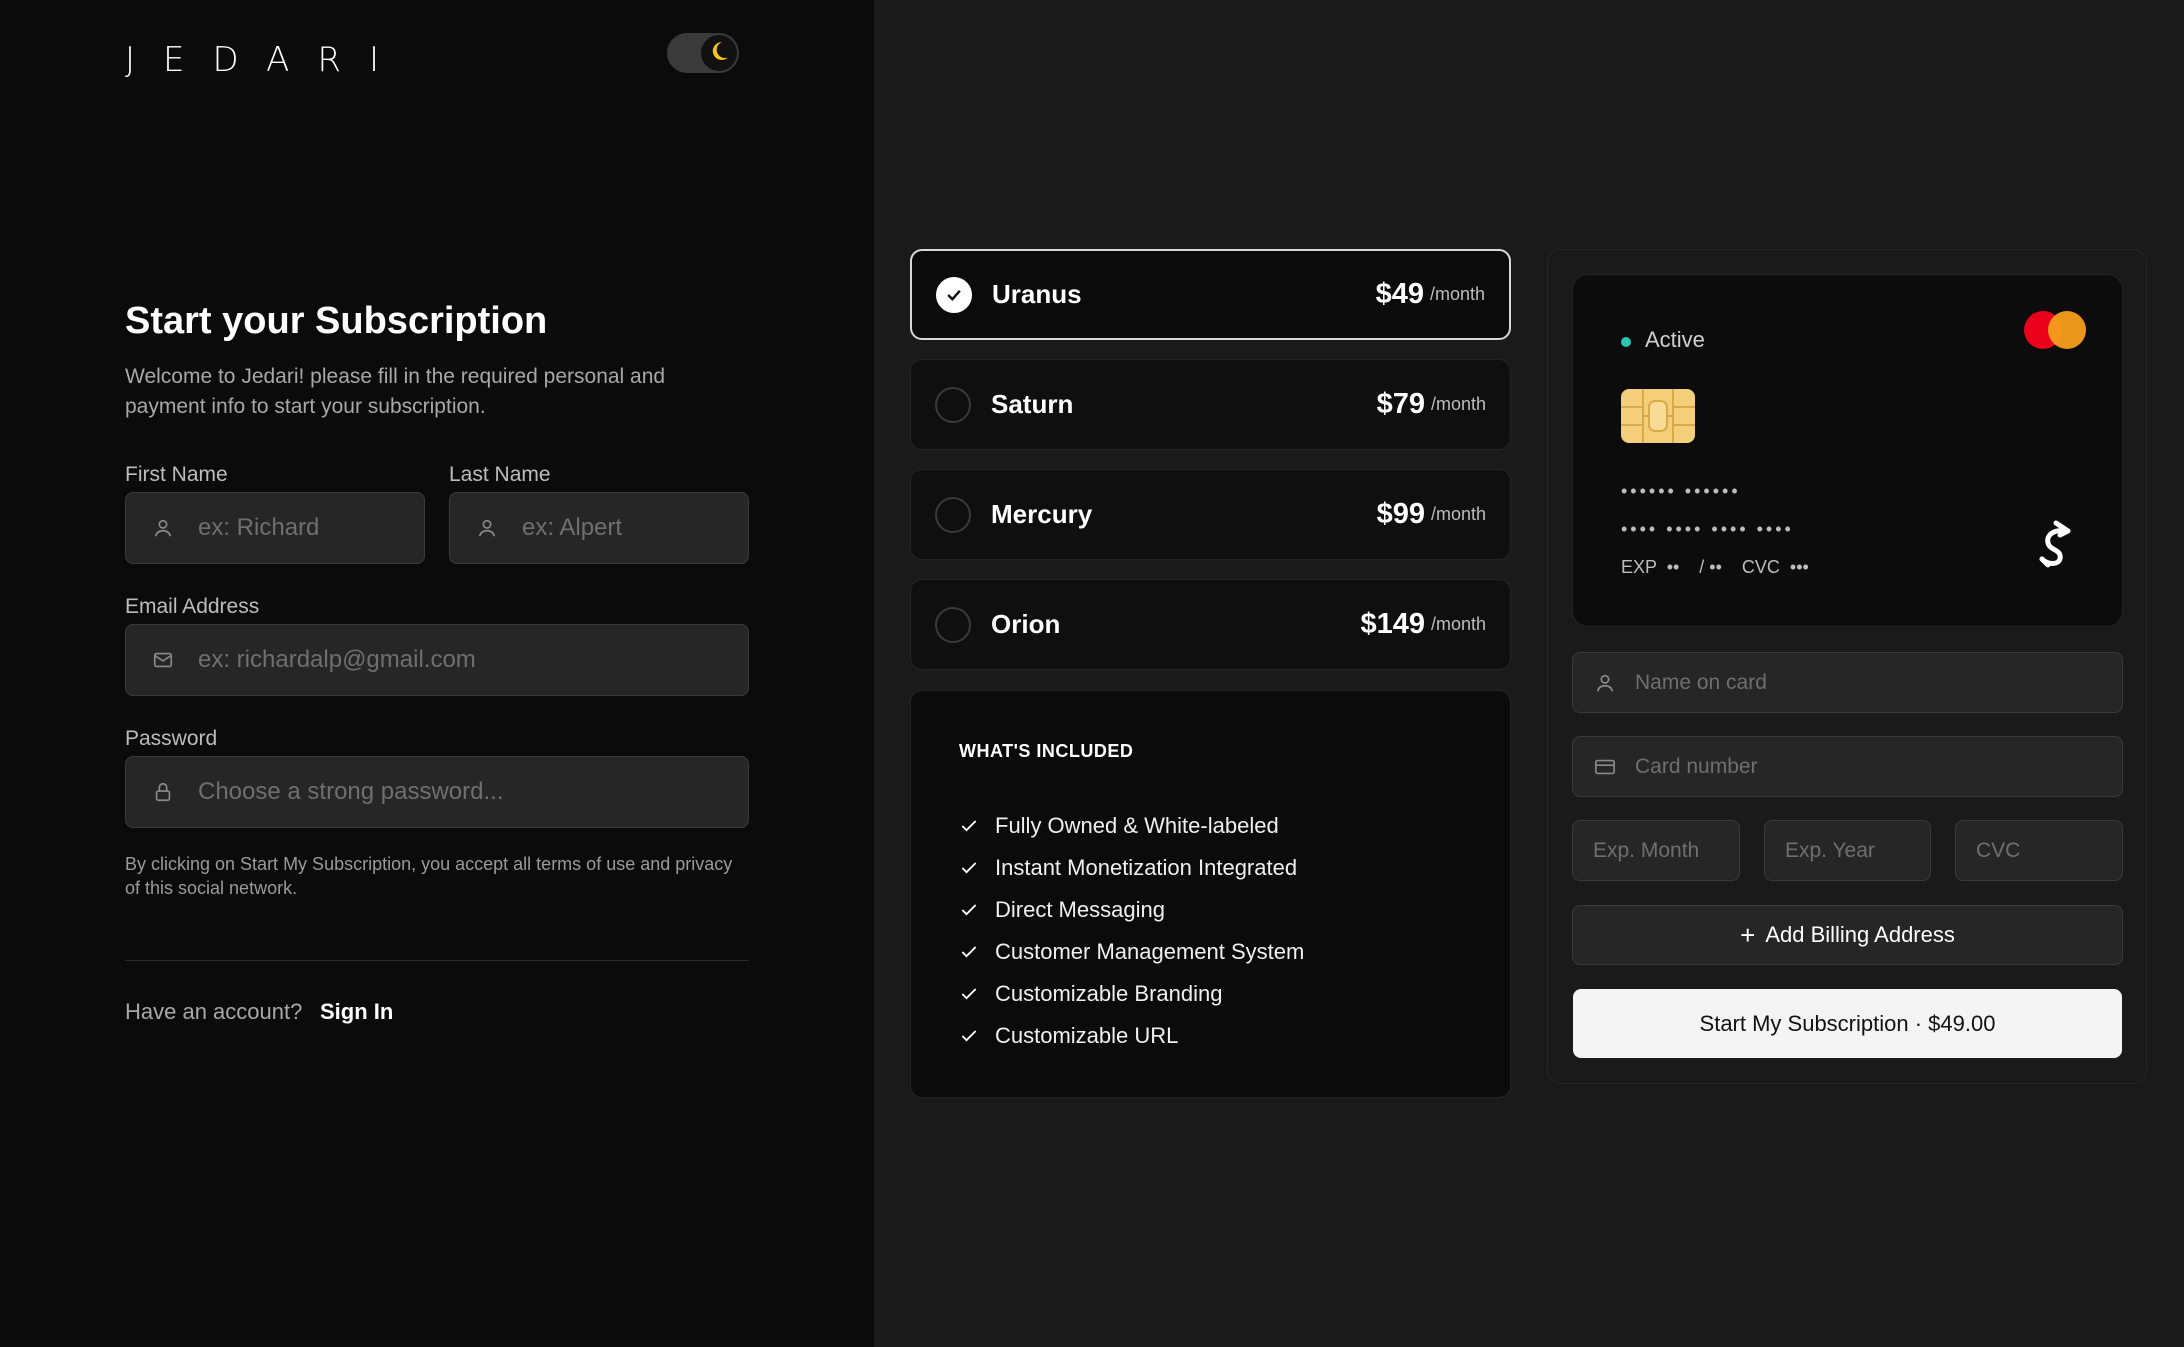 The width and height of the screenshot is (2184, 1347). I want to click on list-item: Direct Messaging, so click(1131, 910).